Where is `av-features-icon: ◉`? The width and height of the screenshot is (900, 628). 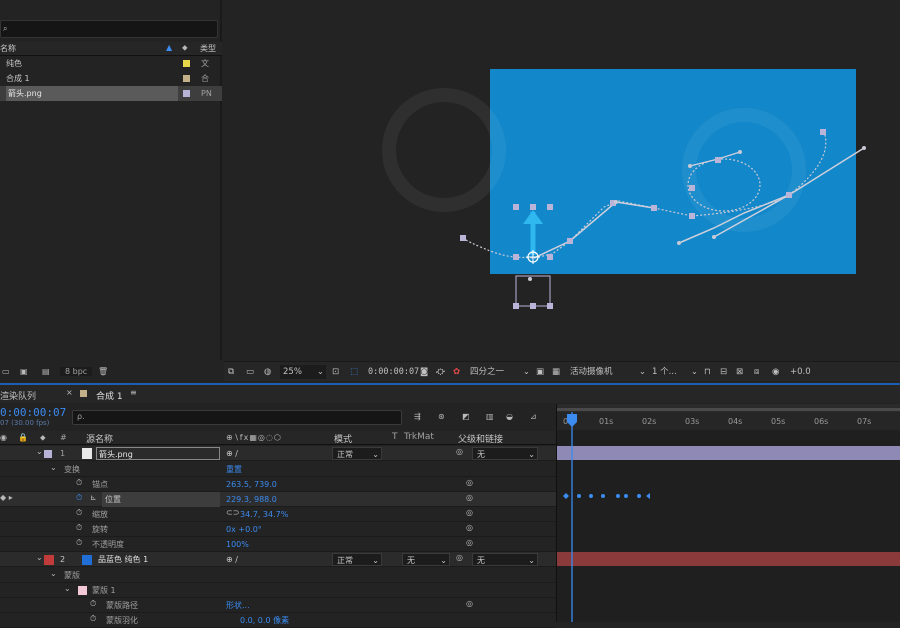 av-features-icon: ◉ is located at coordinates (3, 438).